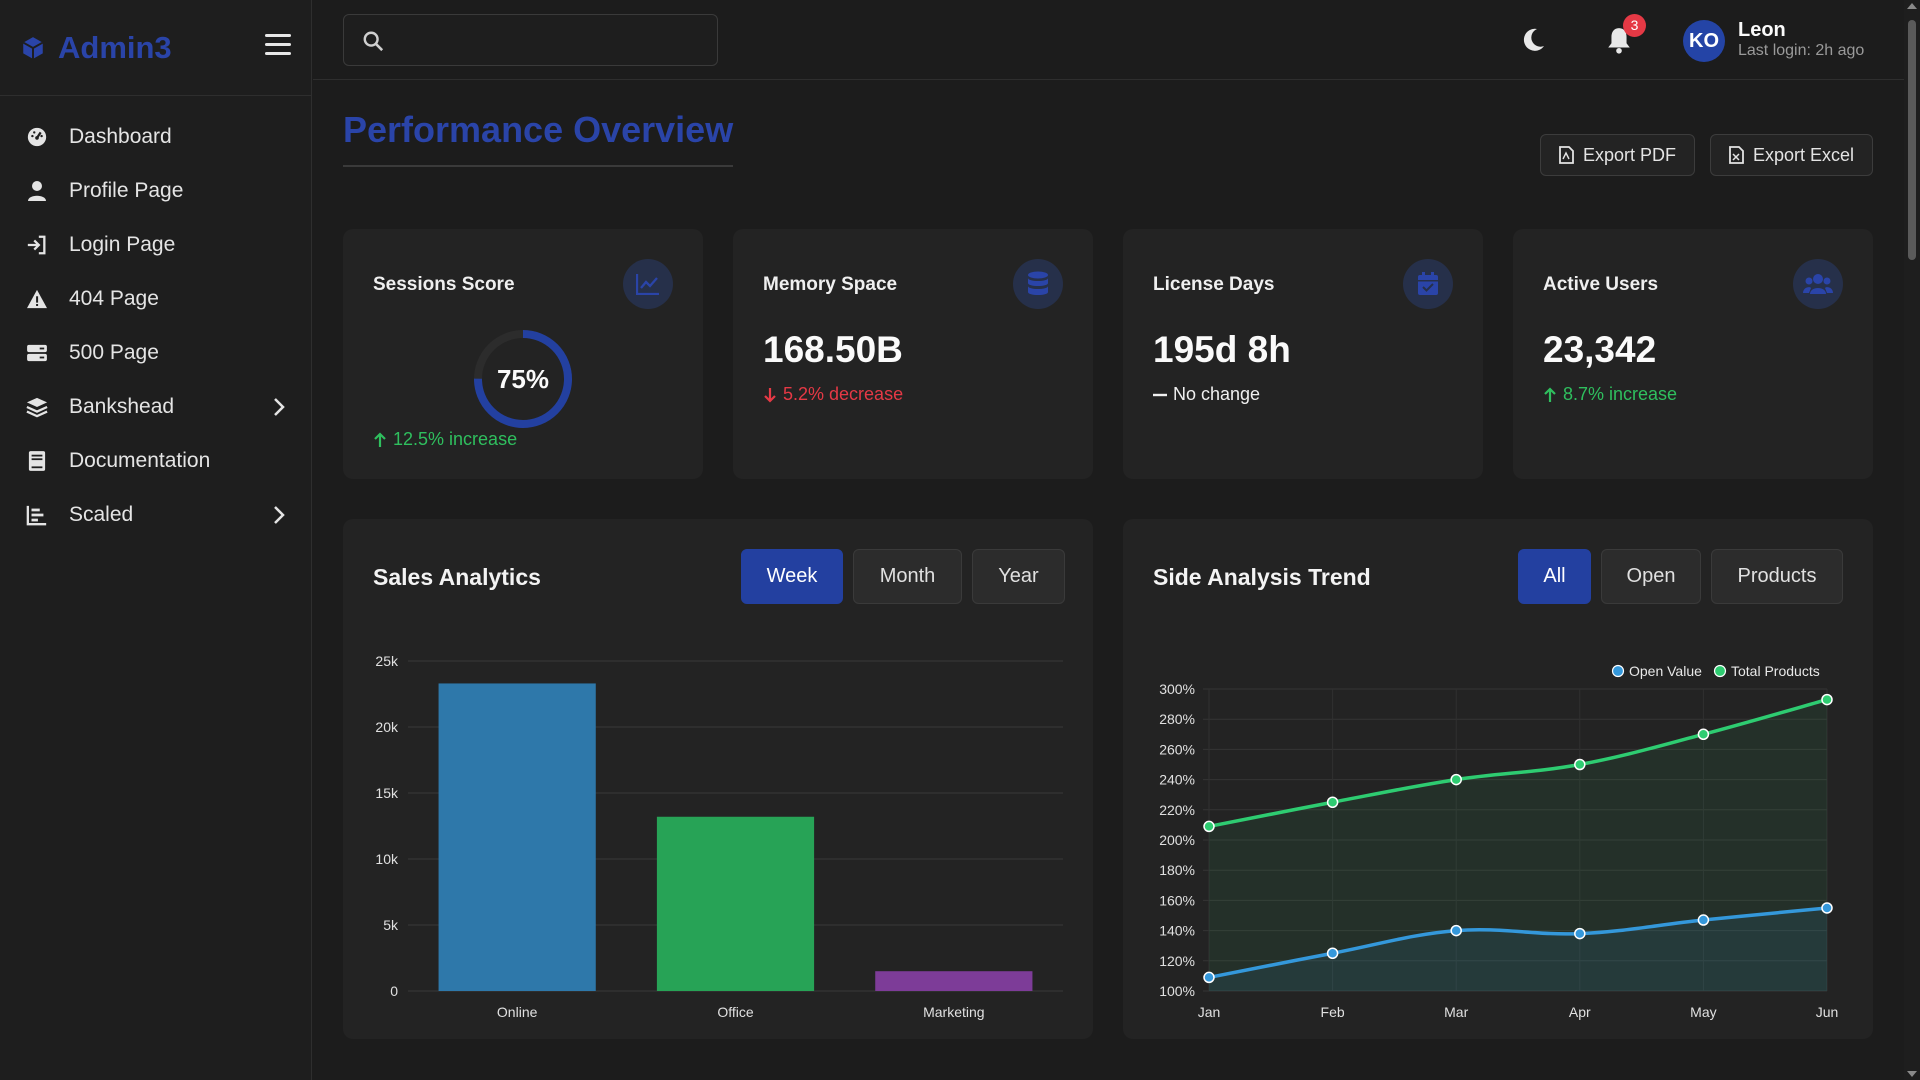 The height and width of the screenshot is (1080, 1920). Describe the element at coordinates (1827, 1012) in the screenshot. I see `x-tick-label: Jun` at that location.